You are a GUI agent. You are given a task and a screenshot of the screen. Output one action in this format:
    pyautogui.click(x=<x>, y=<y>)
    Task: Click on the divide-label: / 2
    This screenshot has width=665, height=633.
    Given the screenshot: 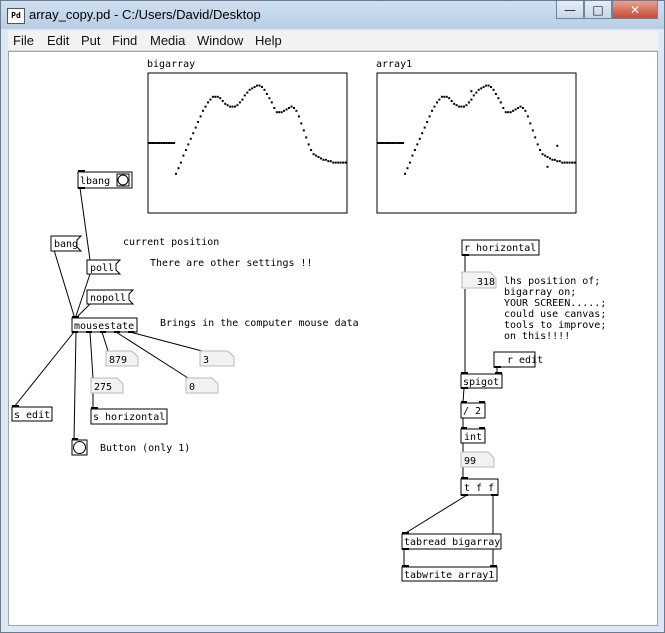 What is the action you would take?
    pyautogui.click(x=472, y=411)
    